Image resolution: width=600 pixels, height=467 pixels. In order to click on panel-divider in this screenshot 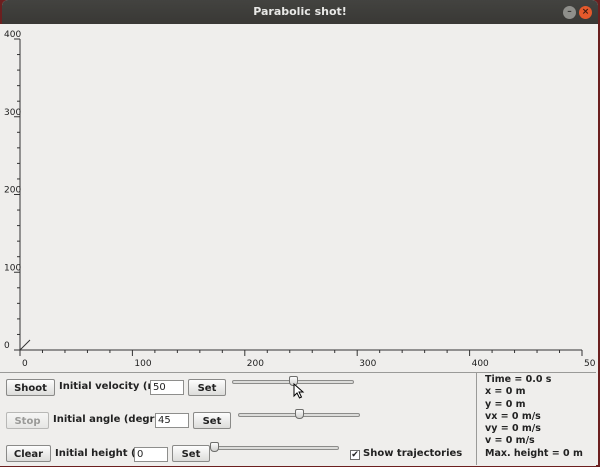, I will do `click(476, 418)`.